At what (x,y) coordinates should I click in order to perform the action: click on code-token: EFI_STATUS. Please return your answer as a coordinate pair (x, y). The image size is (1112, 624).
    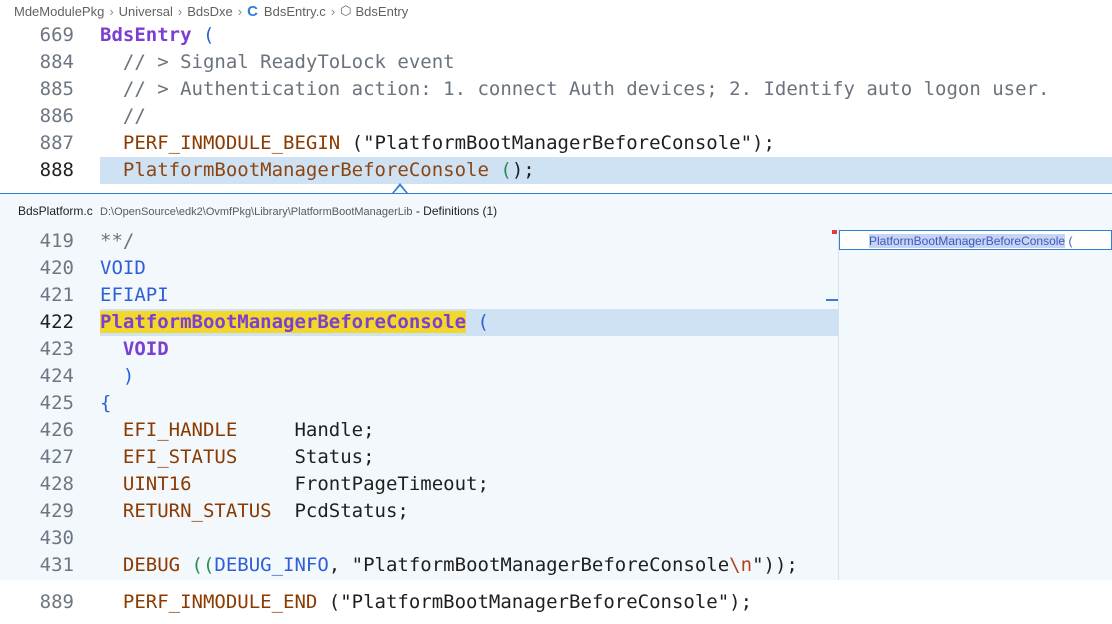
    Looking at the image, I should click on (169, 457).